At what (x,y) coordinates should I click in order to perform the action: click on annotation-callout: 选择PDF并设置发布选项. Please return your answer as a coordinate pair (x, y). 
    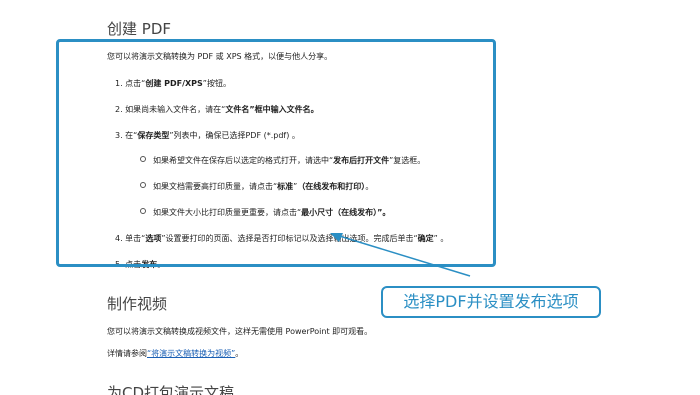
    Looking at the image, I should click on (491, 302).